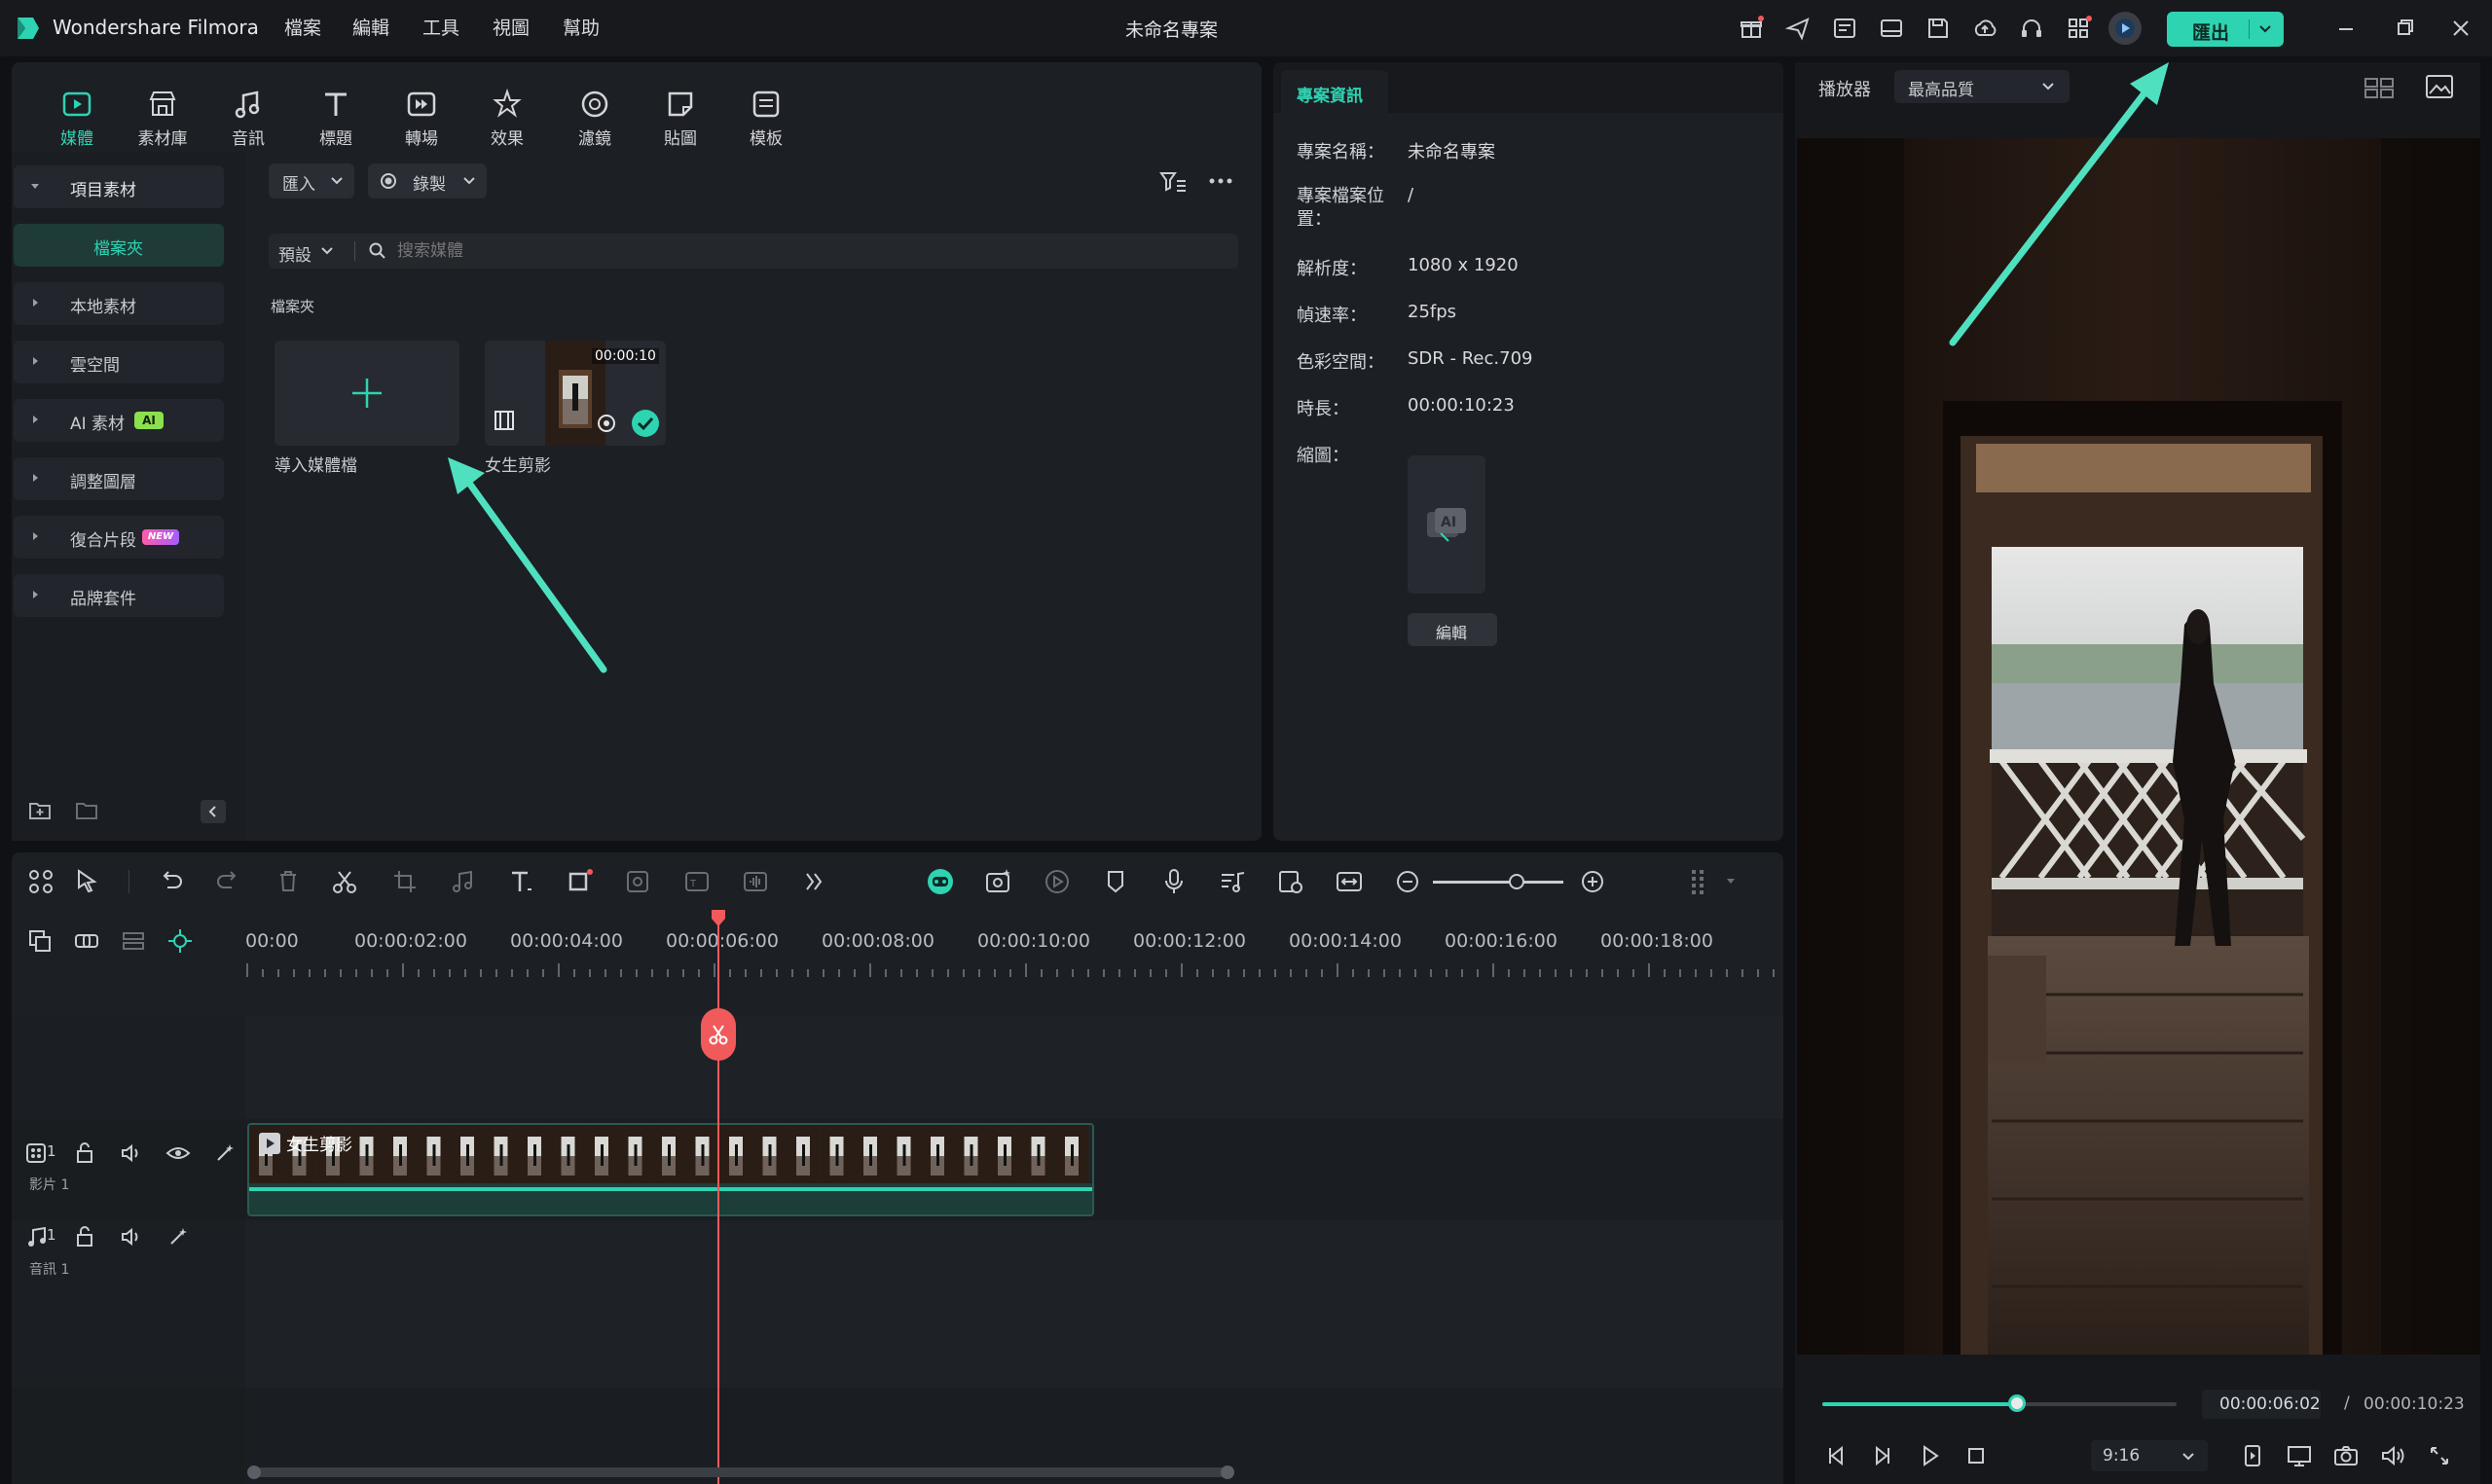 The height and width of the screenshot is (1484, 2492). Describe the element at coordinates (1173, 881) in the screenshot. I see `microphone-icon` at that location.